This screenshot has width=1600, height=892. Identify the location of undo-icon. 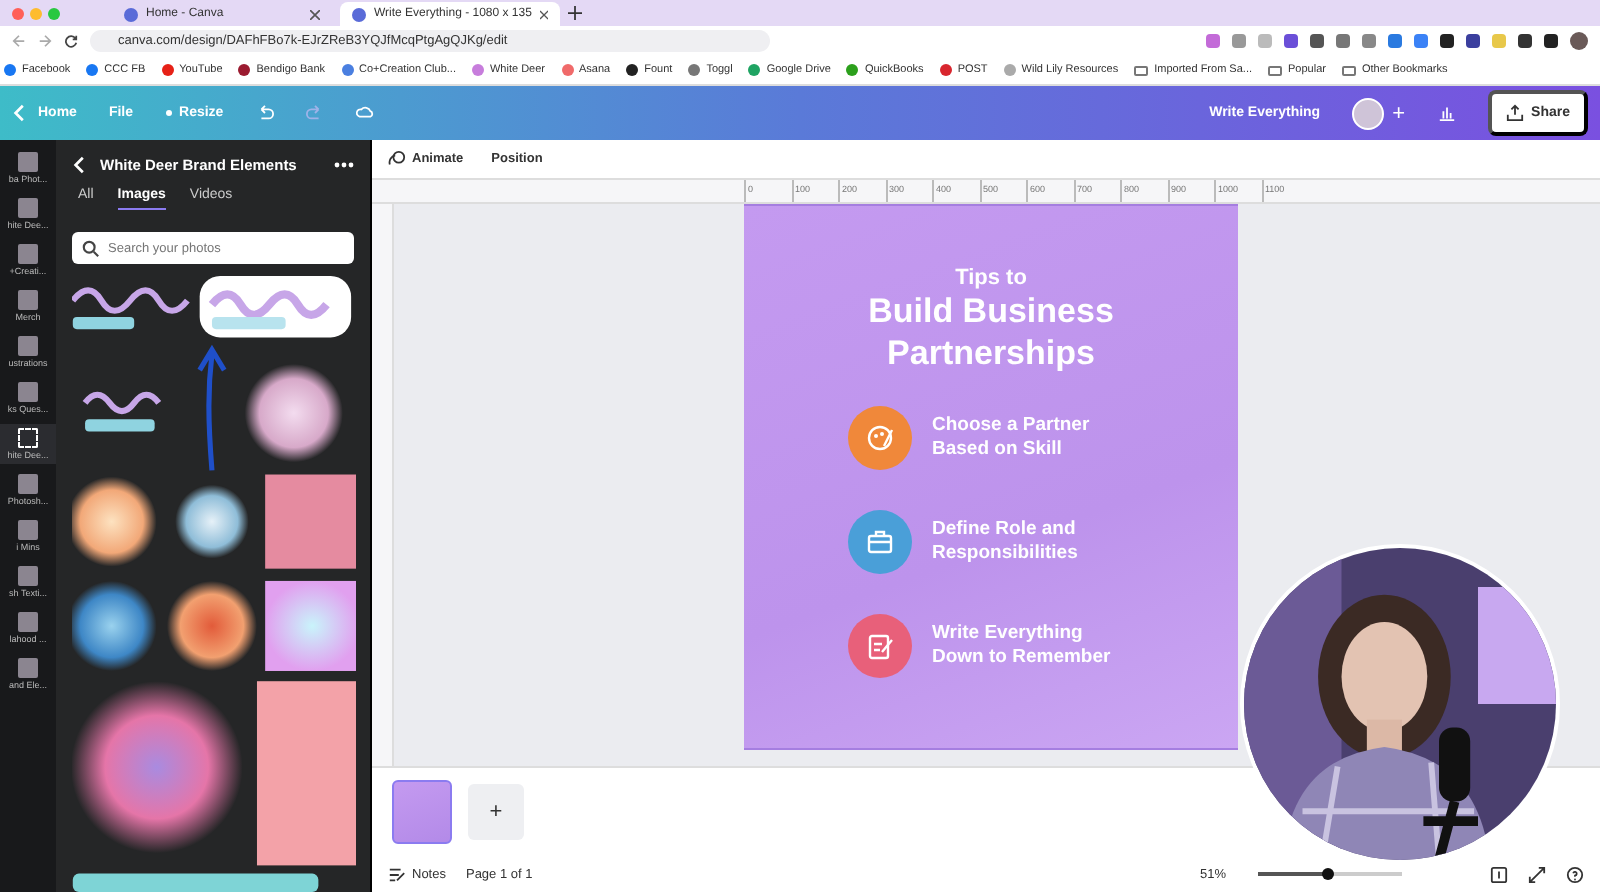
(264, 113).